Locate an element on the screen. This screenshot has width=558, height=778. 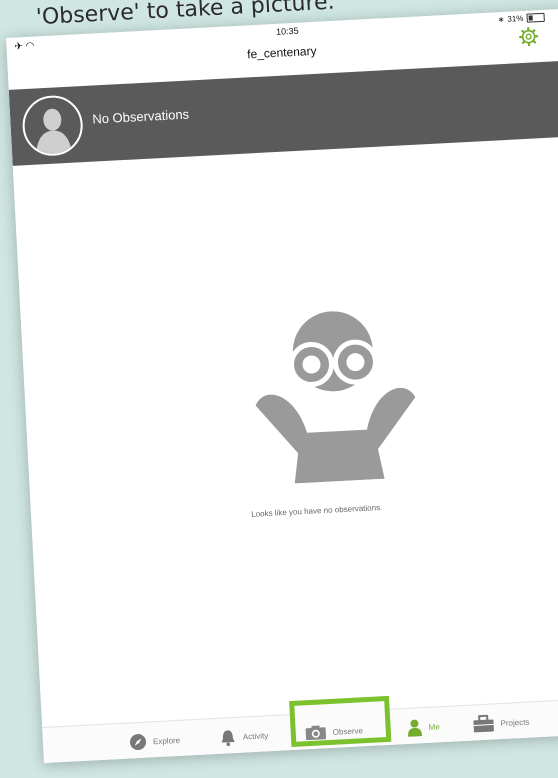
tab-bar: Explore Activity Observe Me Projects is located at coordinates (300, 729).